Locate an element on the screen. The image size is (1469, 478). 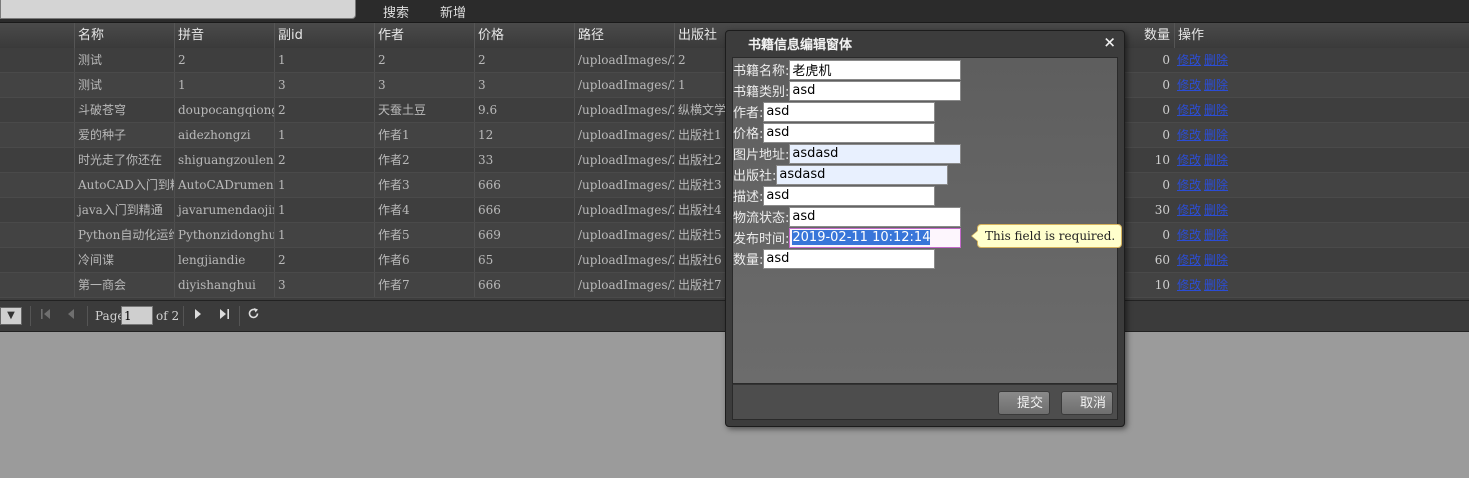
book-type-input is located at coordinates (875, 90).